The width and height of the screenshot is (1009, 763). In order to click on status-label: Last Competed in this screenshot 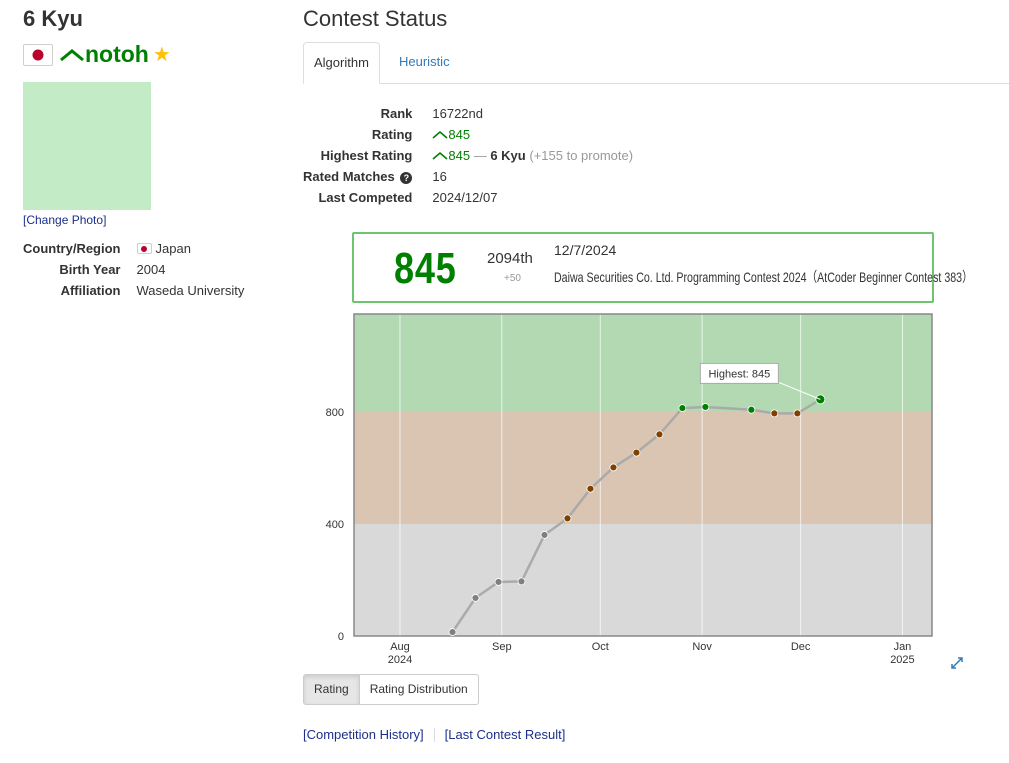, I will do `click(365, 197)`.